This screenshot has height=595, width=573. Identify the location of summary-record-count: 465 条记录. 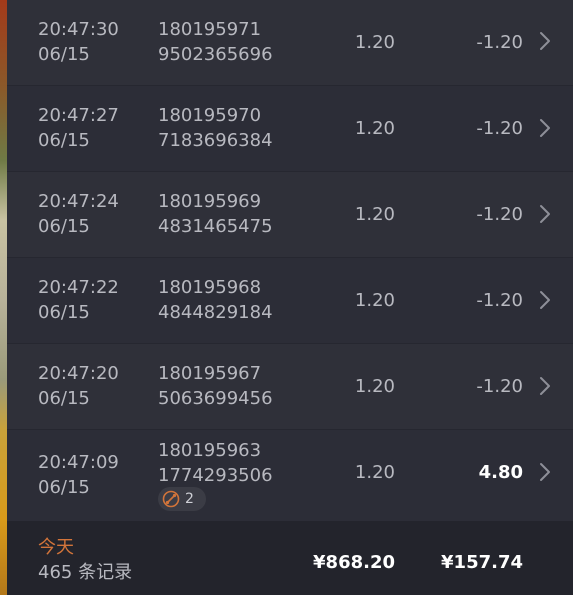
(85, 572).